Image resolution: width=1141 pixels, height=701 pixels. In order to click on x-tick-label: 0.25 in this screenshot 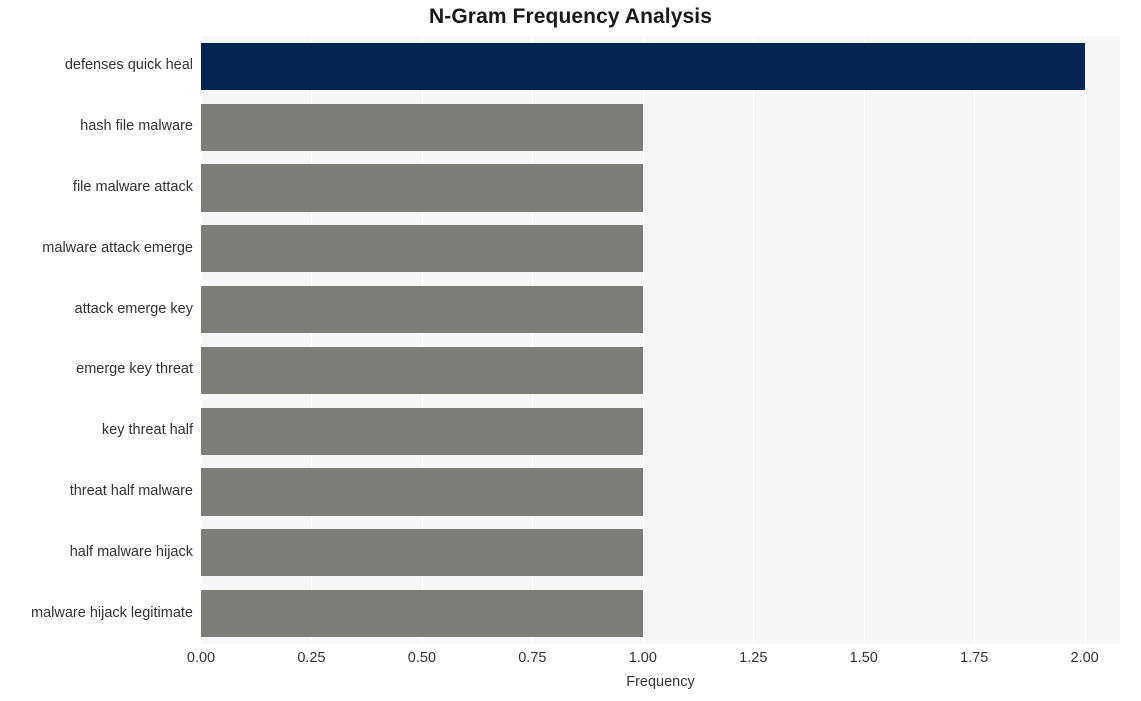, I will do `click(311, 658)`.